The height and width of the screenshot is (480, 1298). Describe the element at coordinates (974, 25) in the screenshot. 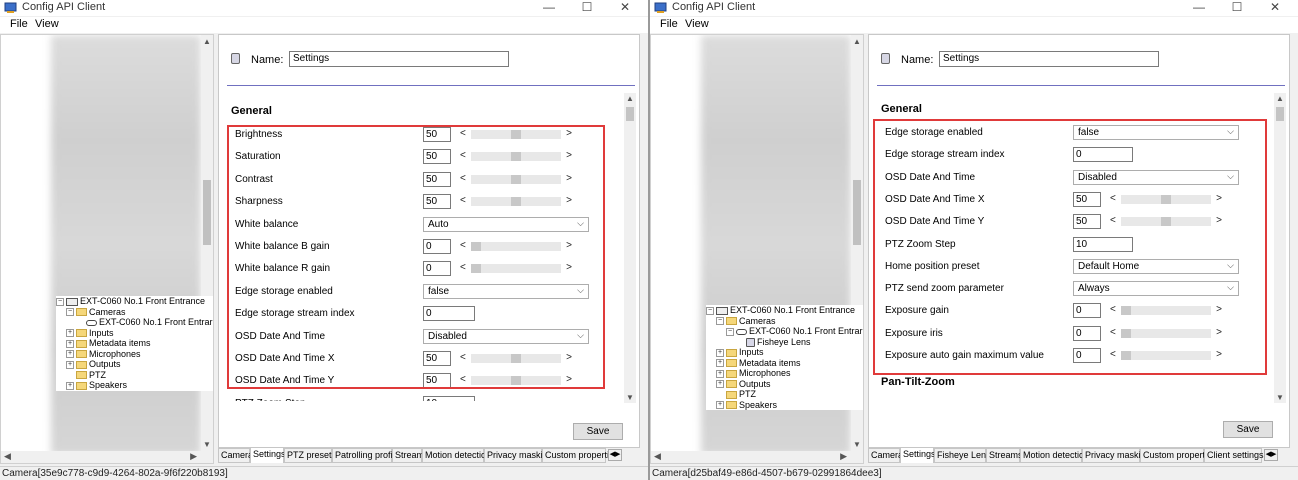

I see `menu-bar: File View` at that location.